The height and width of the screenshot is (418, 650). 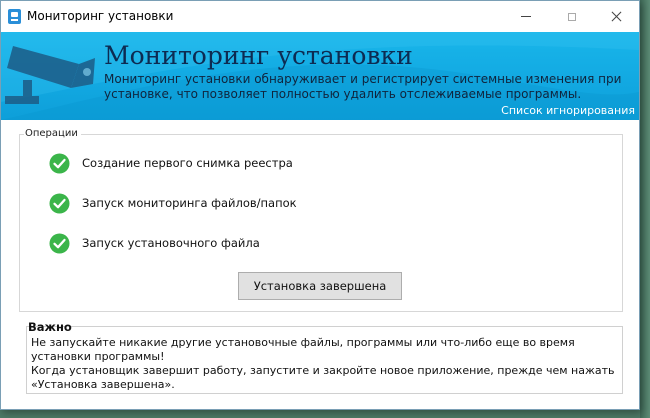 I want to click on desktop-edge, so click(x=645, y=209).